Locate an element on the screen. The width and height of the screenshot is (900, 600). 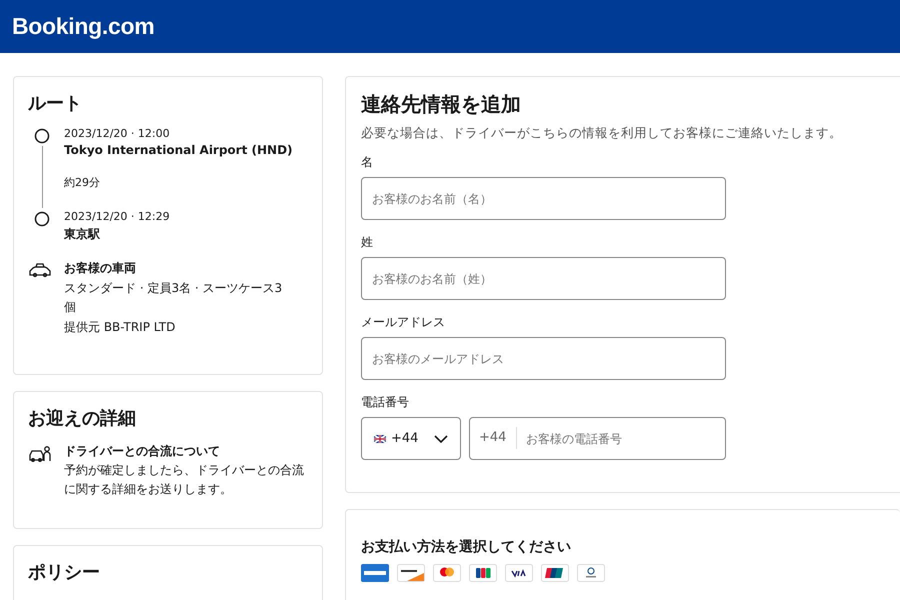
provider-text: 提供元 BB-TRIP LTD is located at coordinates (120, 327).